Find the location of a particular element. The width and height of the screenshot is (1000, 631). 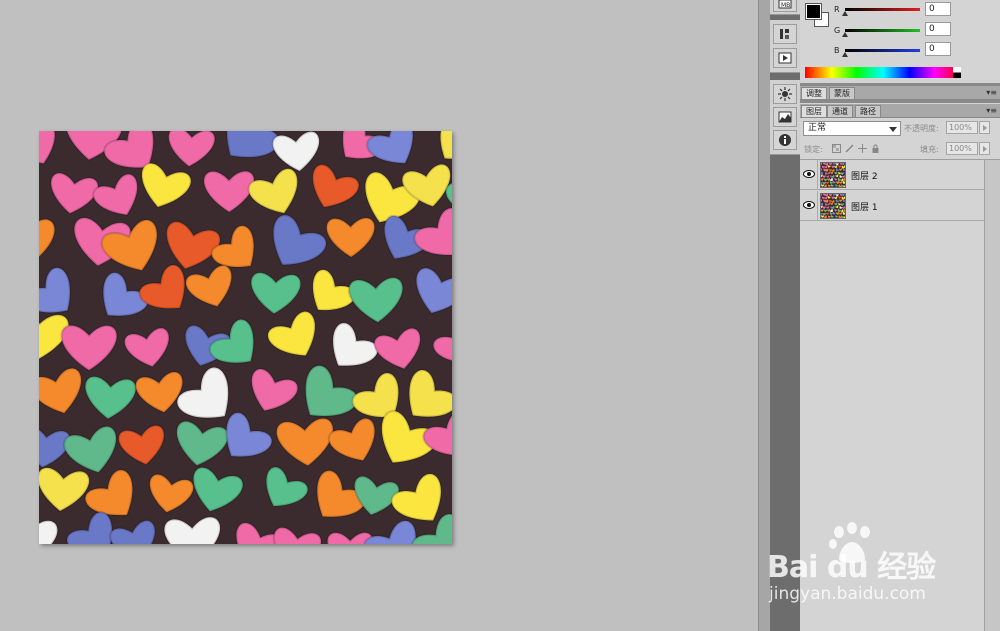

tab-layers: 图层 is located at coordinates (814, 111).